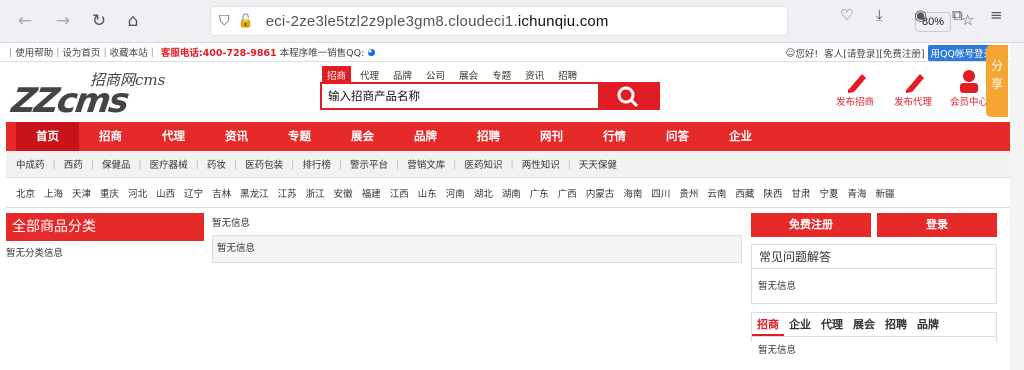 The width and height of the screenshot is (1024, 370). Describe the element at coordinates (997, 81) in the screenshot. I see `share-button: 分享` at that location.